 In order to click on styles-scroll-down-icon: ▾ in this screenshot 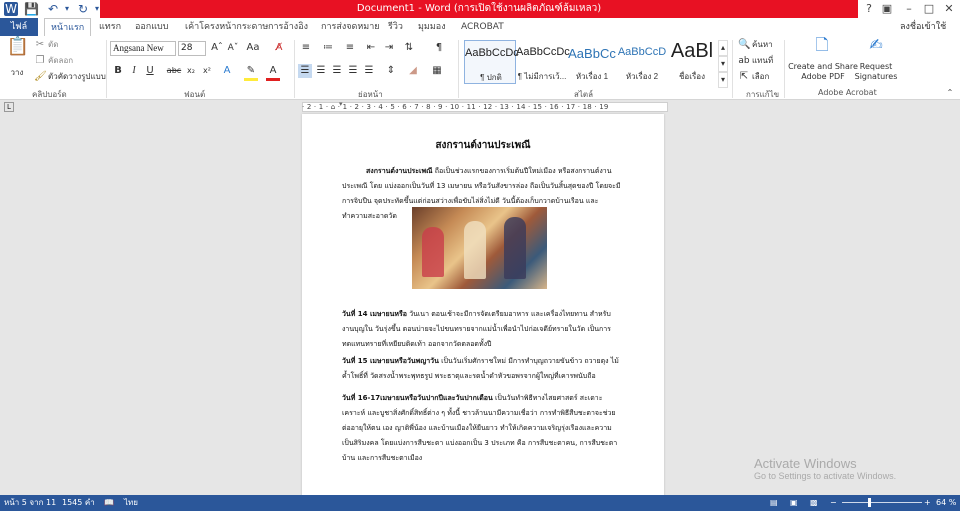, I will do `click(723, 64)`.